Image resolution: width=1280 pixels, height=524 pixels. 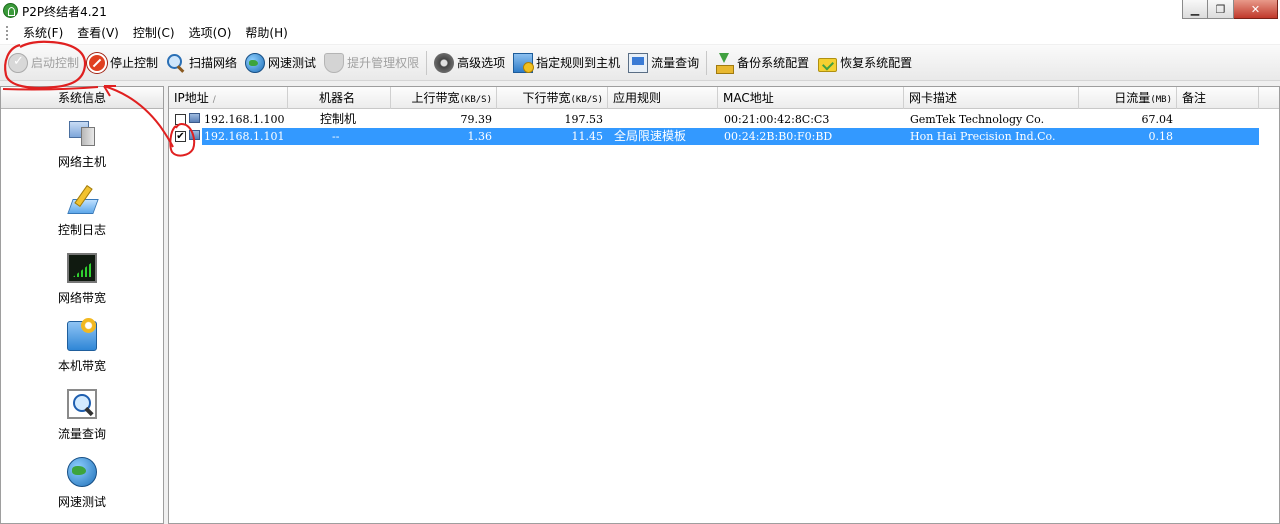 What do you see at coordinates (180, 119) in the screenshot?
I see `row-checkbox` at bounding box center [180, 119].